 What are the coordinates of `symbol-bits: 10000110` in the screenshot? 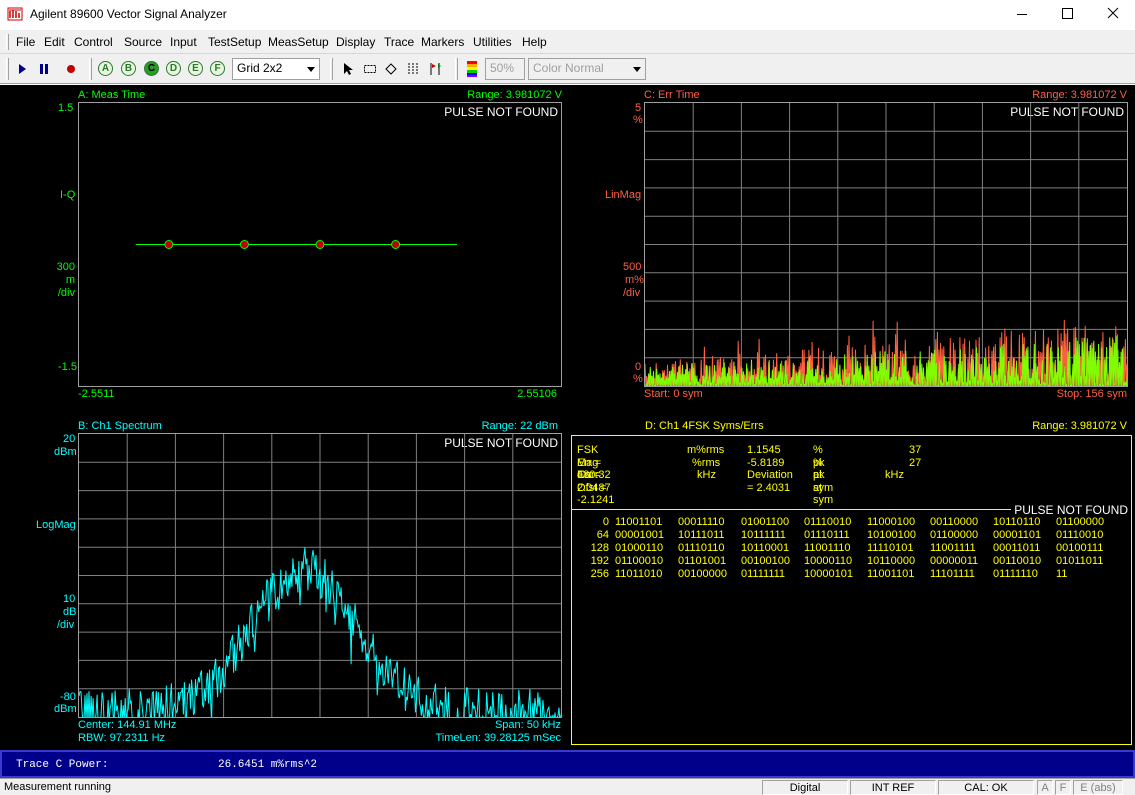 It's located at (828, 561).